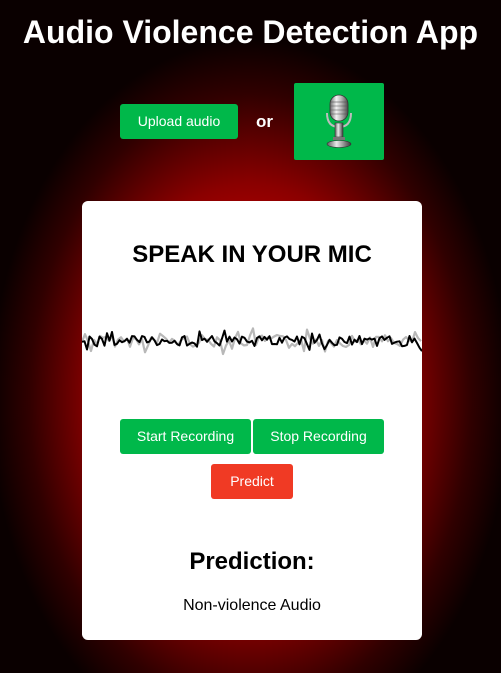 The height and width of the screenshot is (673, 501). Describe the element at coordinates (179, 121) in the screenshot. I see `upload-audio-button: Upload audio` at that location.